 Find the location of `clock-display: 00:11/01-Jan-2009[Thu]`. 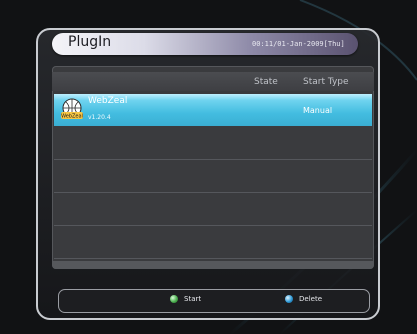

clock-display: 00:11/01-Jan-2009[Thu] is located at coordinates (298, 44).